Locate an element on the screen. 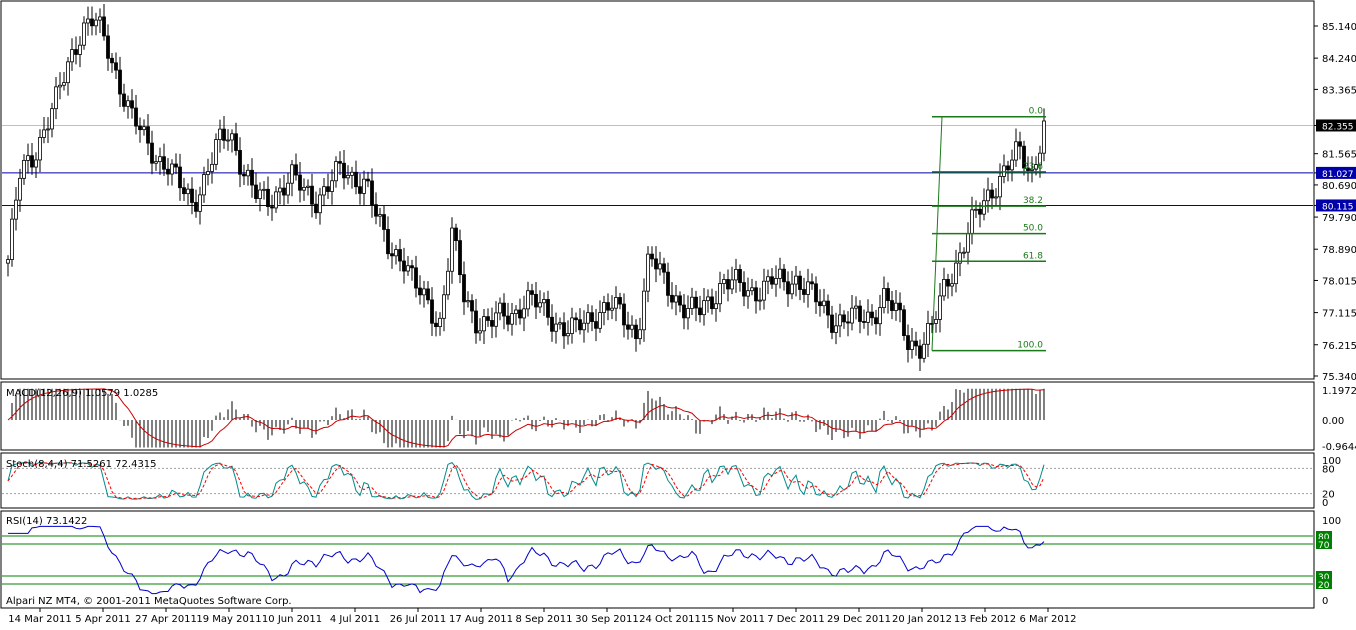 The width and height of the screenshot is (1356, 630). fib-level-label: 23.6 is located at coordinates (1033, 167).